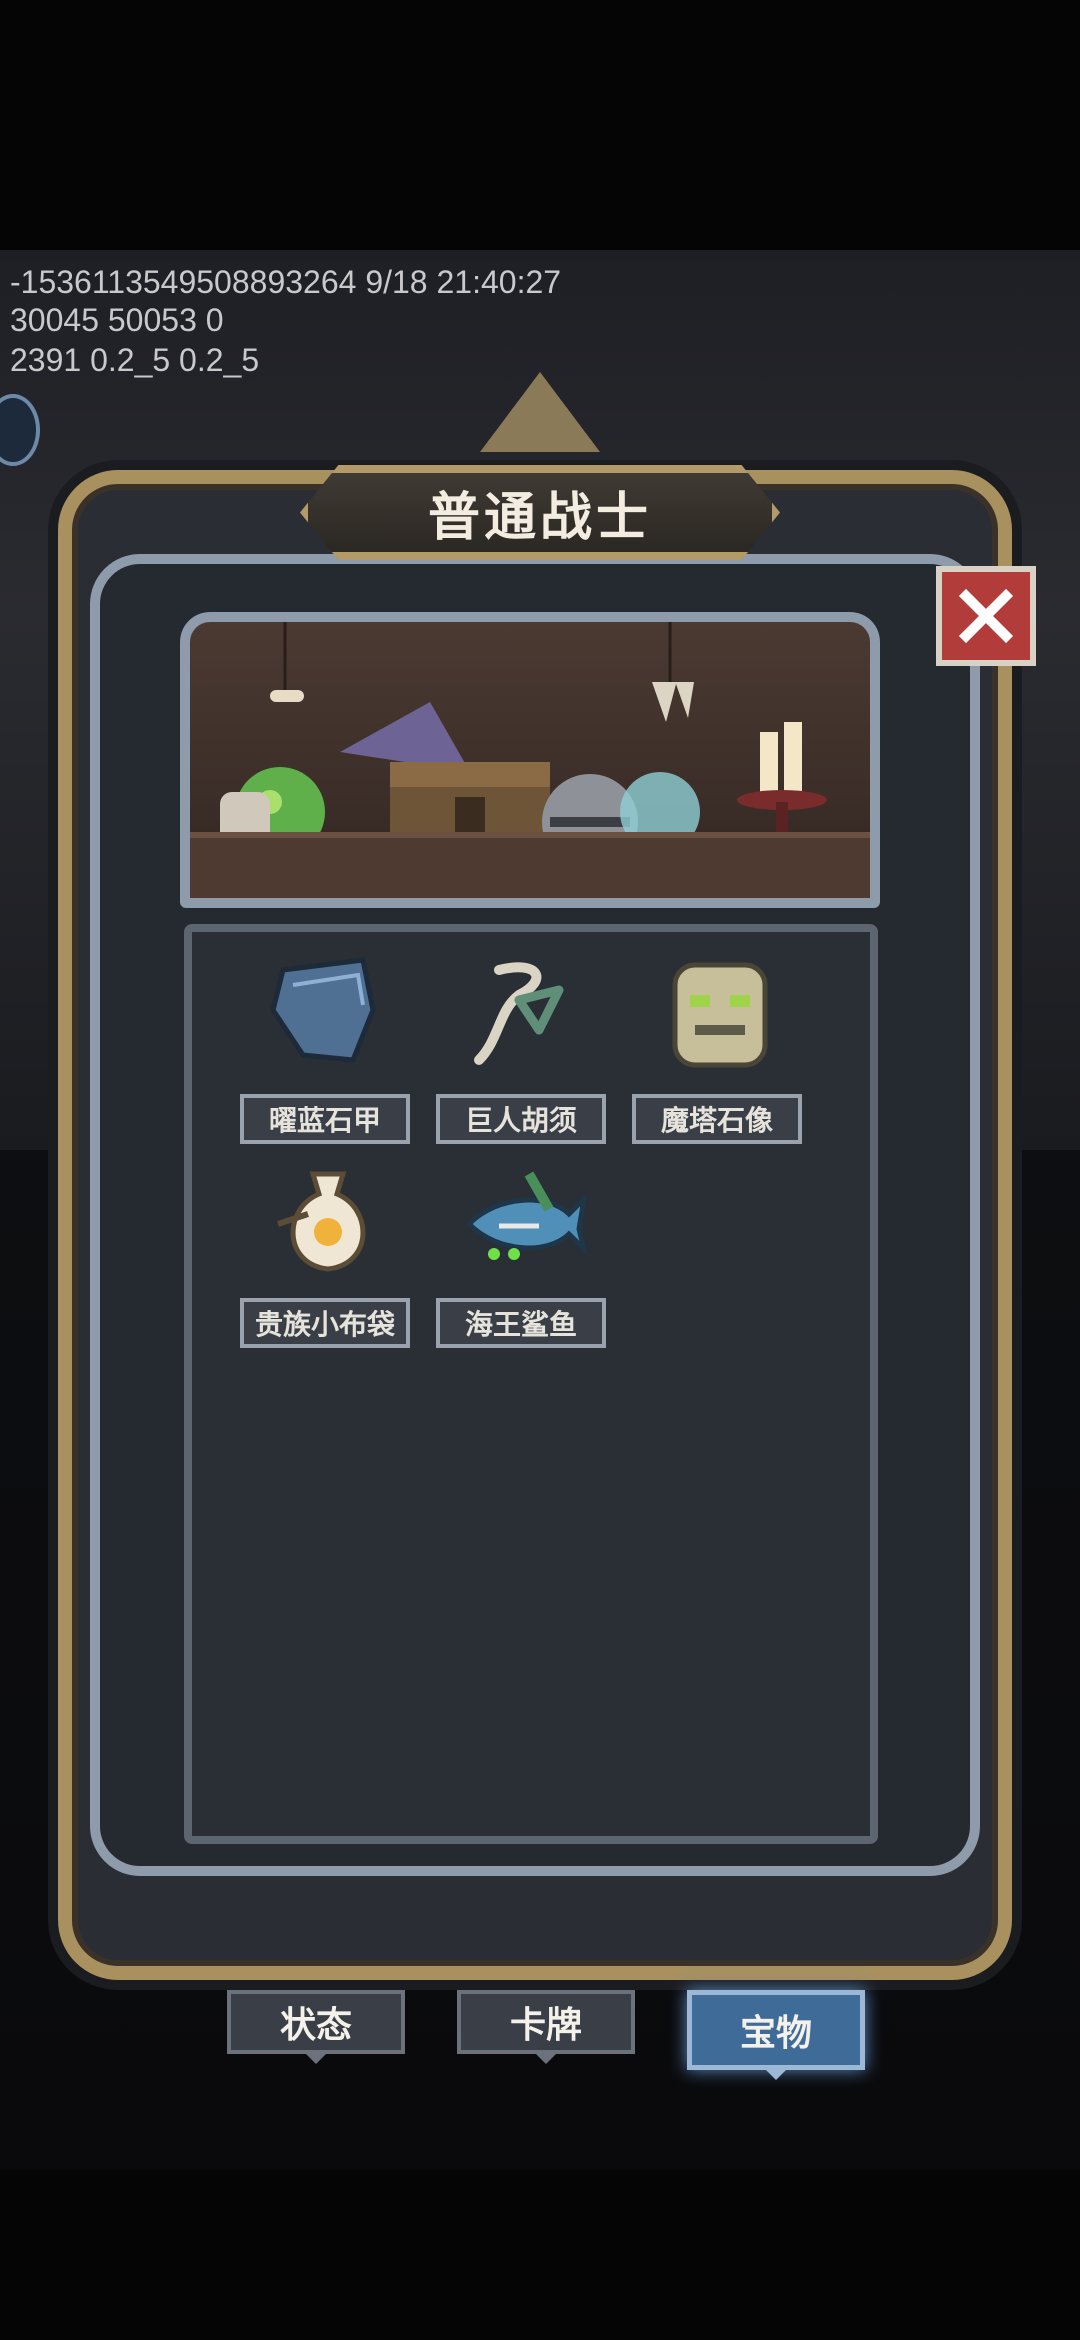  I want to click on debug-line-1: -1536113549508893264 9/18 21:40:27, so click(286, 282).